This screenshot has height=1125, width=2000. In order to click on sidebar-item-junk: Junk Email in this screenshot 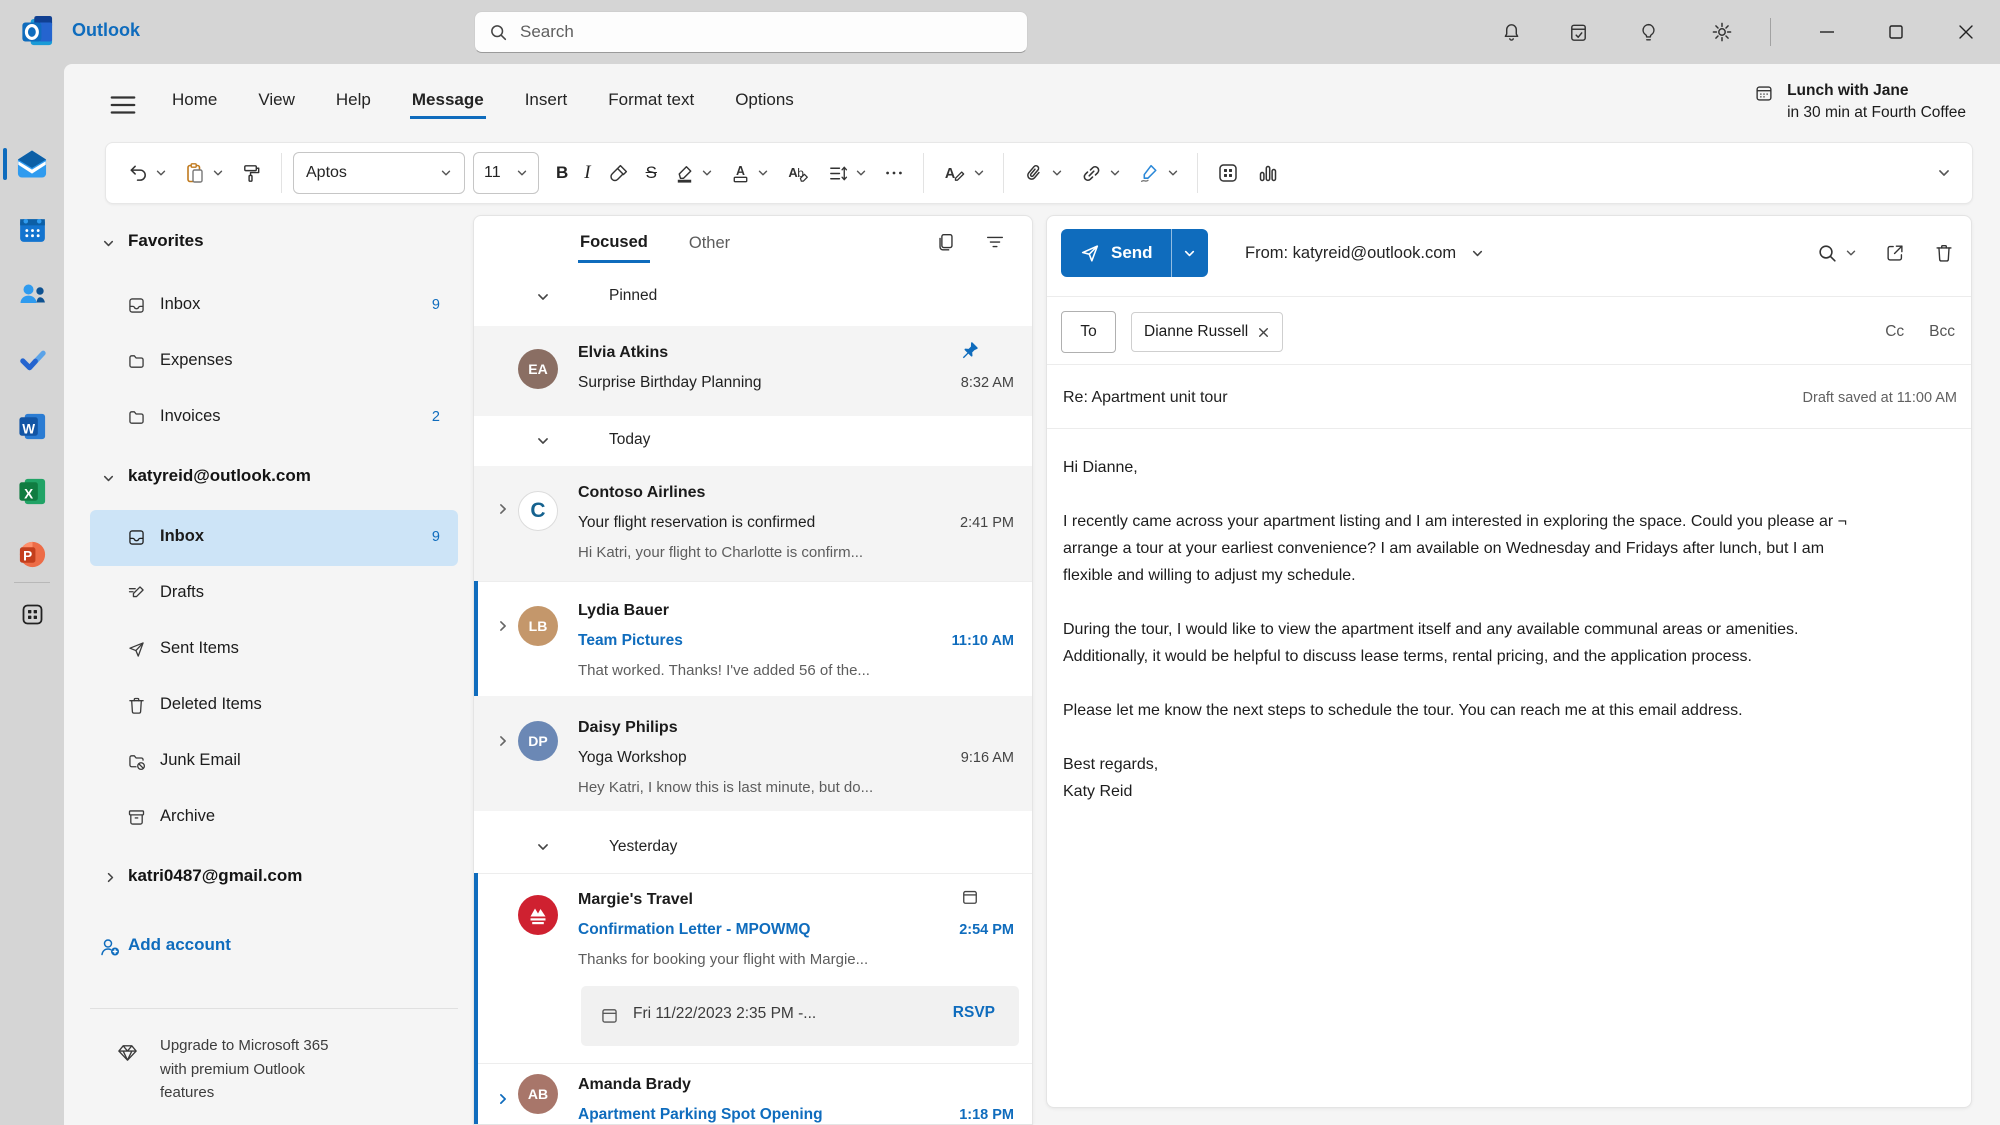, I will do `click(268, 762)`.